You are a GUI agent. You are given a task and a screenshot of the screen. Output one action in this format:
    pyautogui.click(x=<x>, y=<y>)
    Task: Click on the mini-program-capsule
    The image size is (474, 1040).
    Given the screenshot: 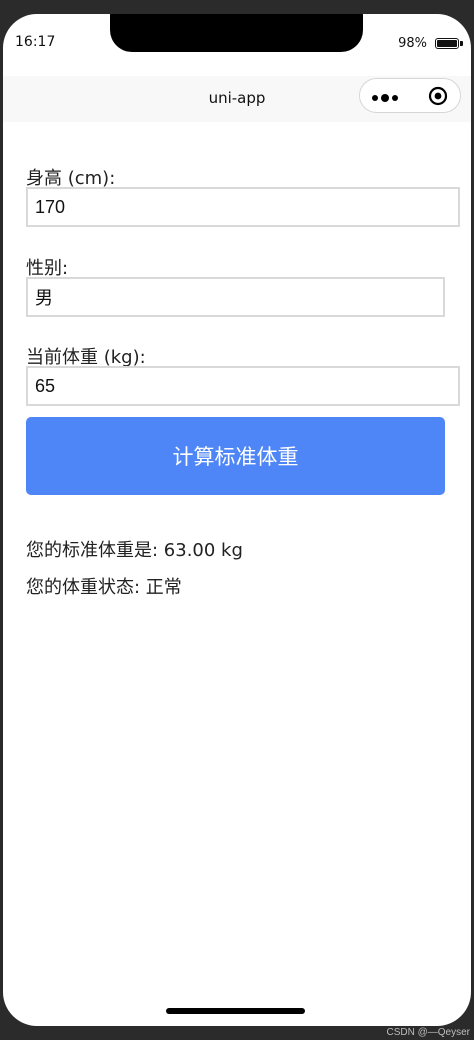 What is the action you would take?
    pyautogui.click(x=410, y=95)
    